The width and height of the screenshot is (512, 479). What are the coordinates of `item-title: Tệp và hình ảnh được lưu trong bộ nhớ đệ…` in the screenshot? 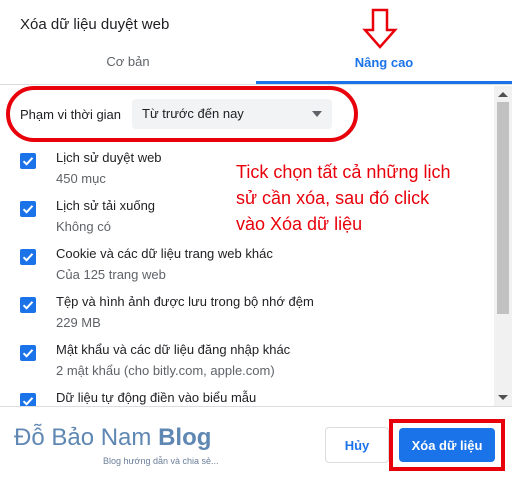 It's located at (185, 301).